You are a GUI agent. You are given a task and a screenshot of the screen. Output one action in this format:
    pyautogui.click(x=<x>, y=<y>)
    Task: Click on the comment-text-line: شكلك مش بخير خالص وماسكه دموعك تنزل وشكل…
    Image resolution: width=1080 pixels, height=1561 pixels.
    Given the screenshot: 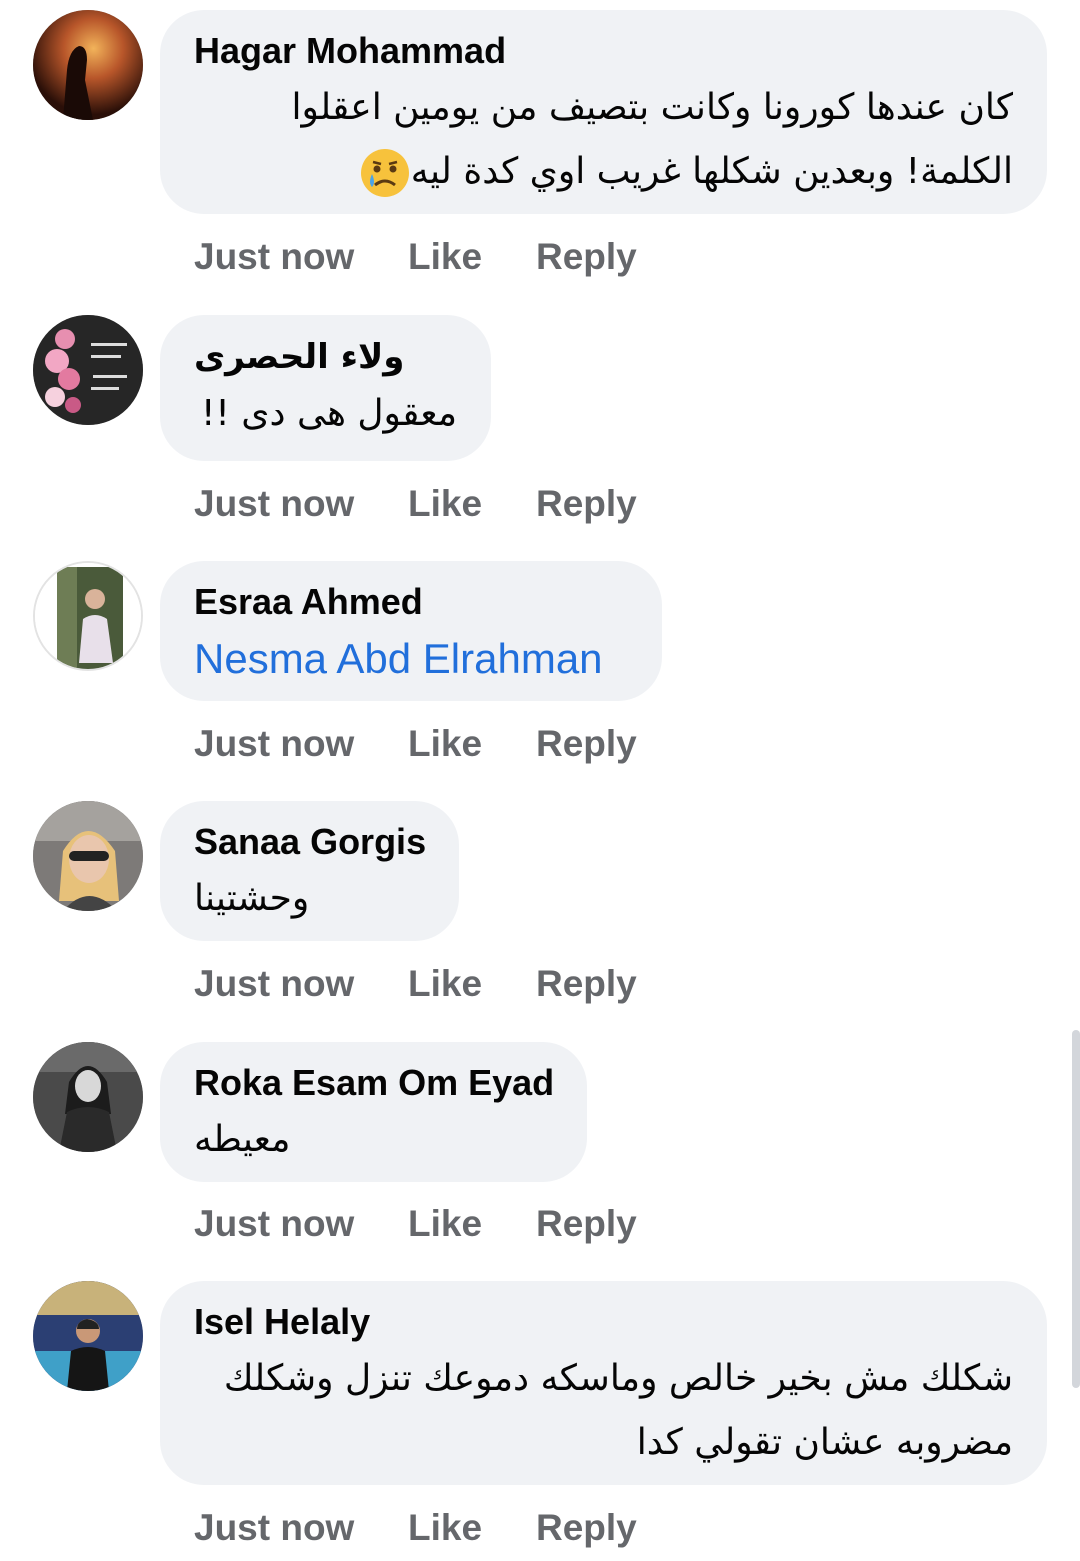 What is the action you would take?
    pyautogui.click(x=618, y=1378)
    